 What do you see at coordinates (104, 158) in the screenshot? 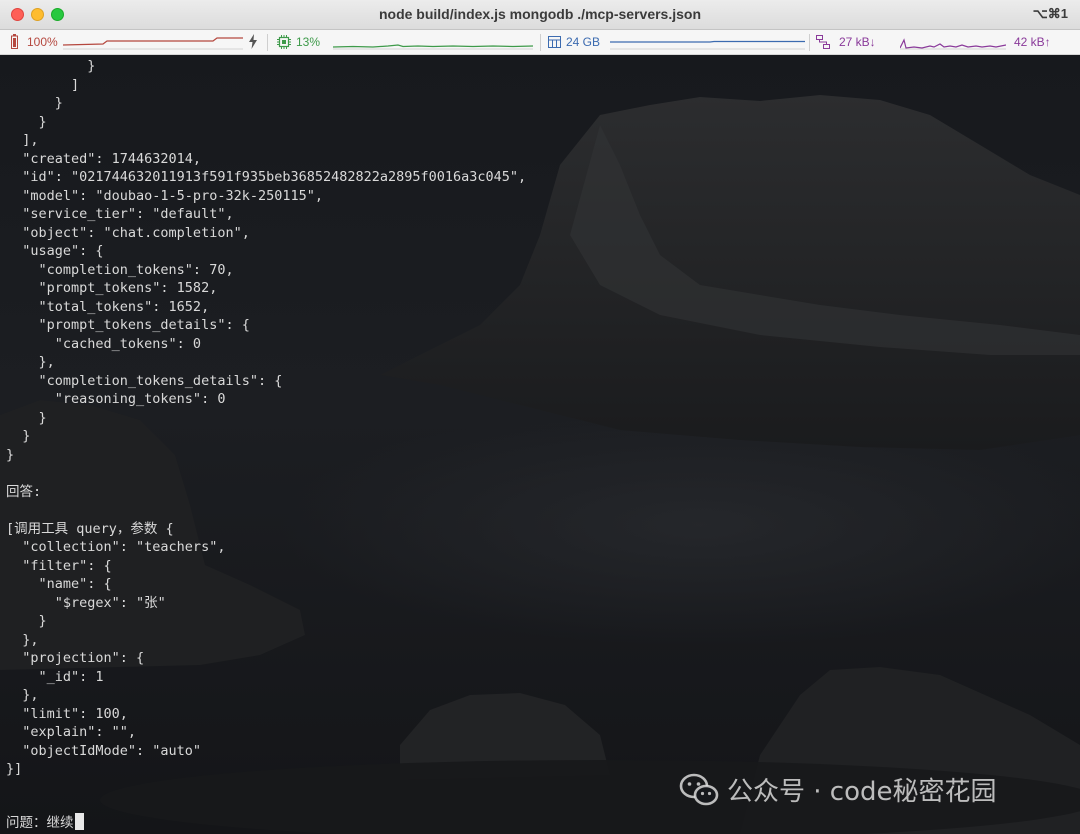
I see `output-line: "created": 1744632014,` at bounding box center [104, 158].